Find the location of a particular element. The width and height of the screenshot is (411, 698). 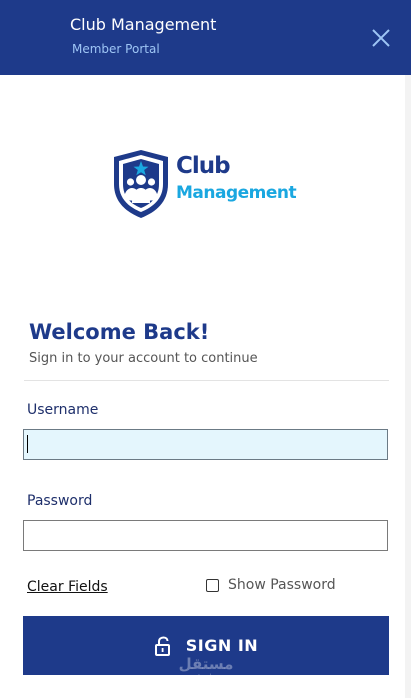

window-edge is located at coordinates (408, 386).